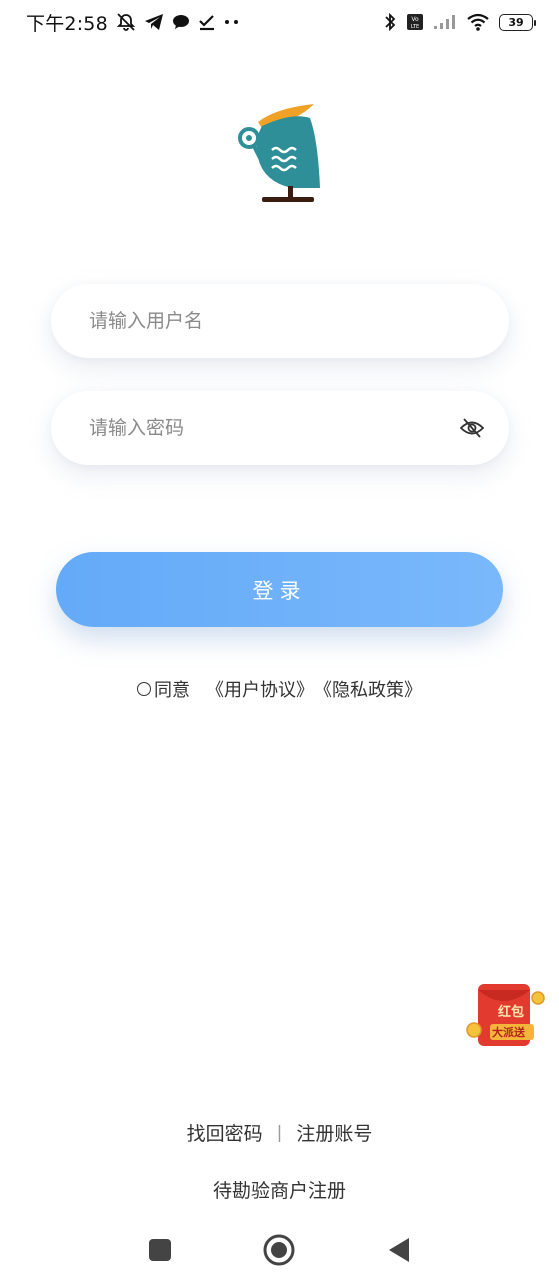 Image resolution: width=559 pixels, height=1280 pixels. I want to click on privacy-policy-link: 《隐私政策》, so click(368, 689).